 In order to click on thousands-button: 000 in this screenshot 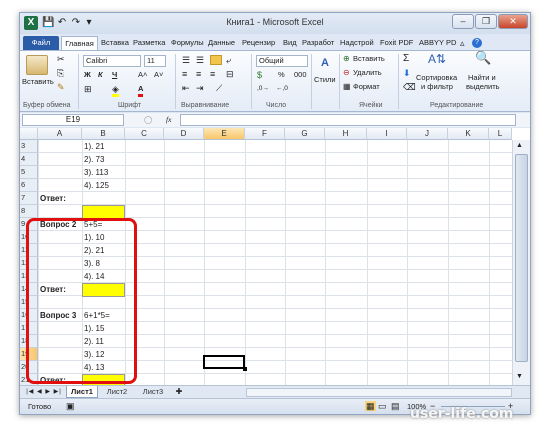, I will do `click(300, 75)`.